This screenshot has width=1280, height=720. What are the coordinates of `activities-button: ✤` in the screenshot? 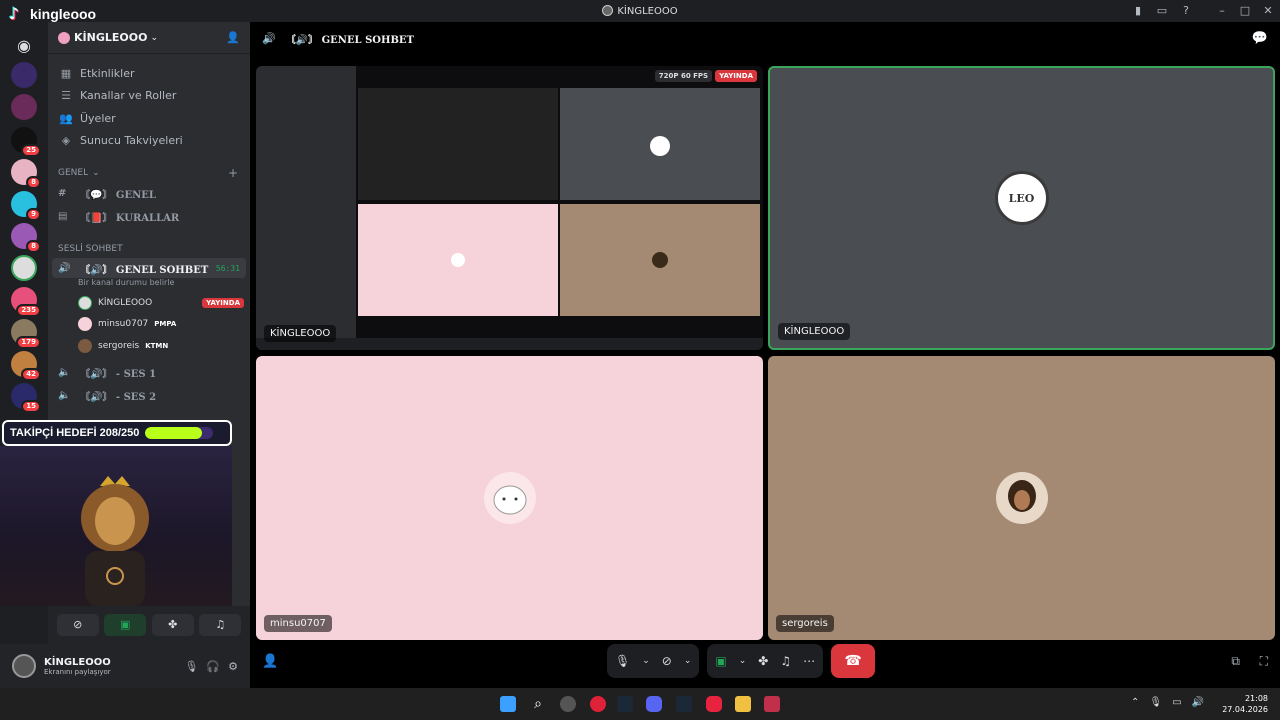 It's located at (172, 625).